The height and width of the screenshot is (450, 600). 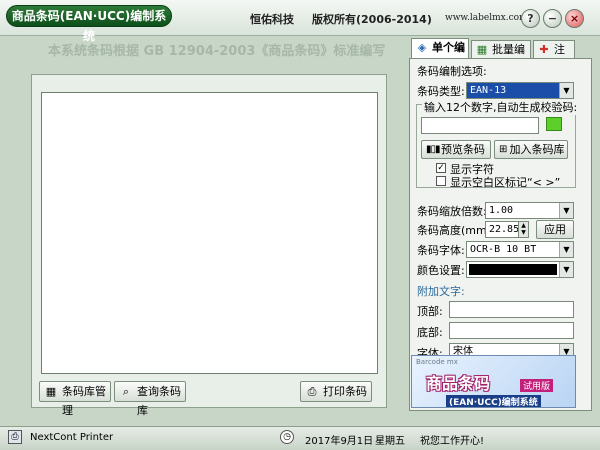 I want to click on height-input: 22.85, so click(x=502, y=229).